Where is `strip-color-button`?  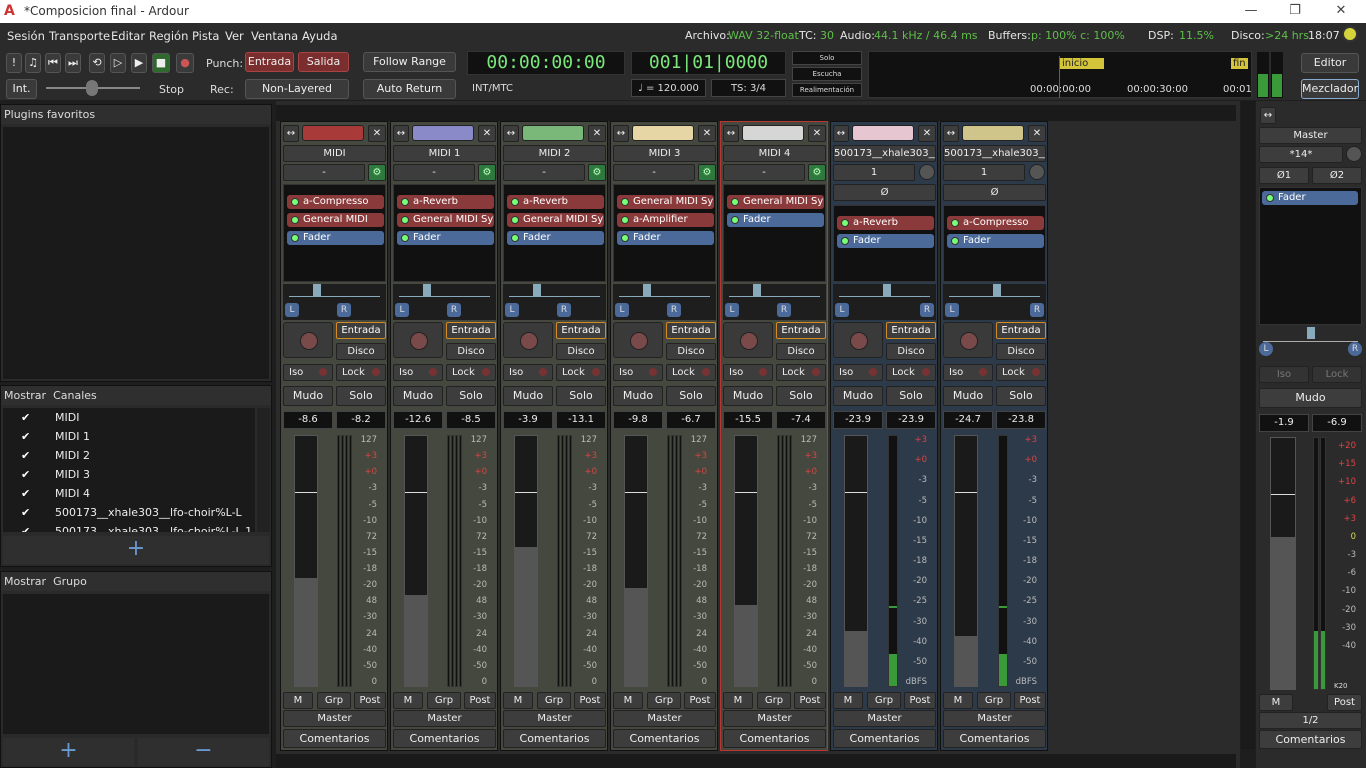
strip-color-button is located at coordinates (443, 133).